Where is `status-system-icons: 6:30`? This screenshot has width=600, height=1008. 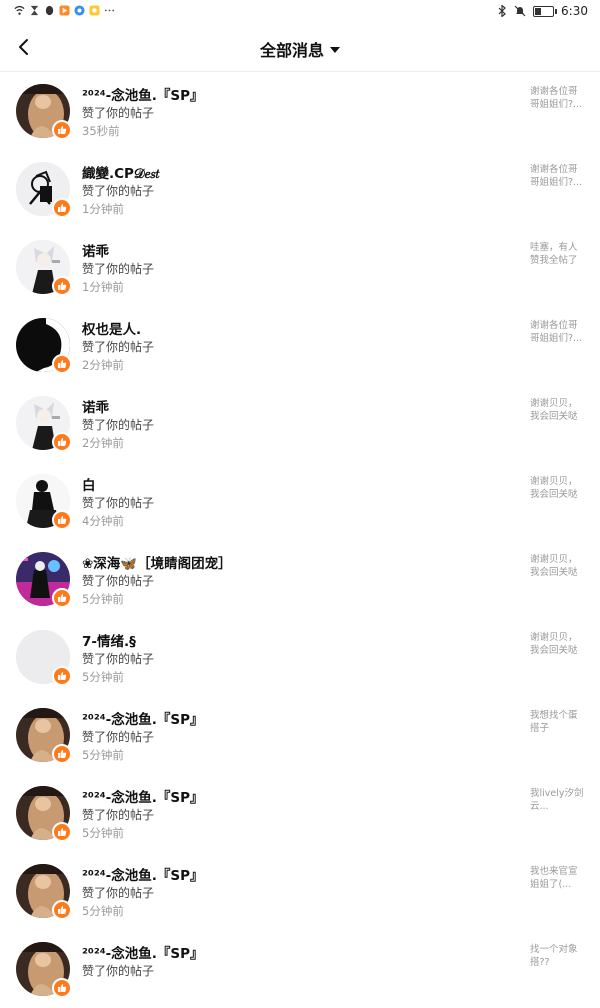 status-system-icons: 6:30 is located at coordinates (543, 11).